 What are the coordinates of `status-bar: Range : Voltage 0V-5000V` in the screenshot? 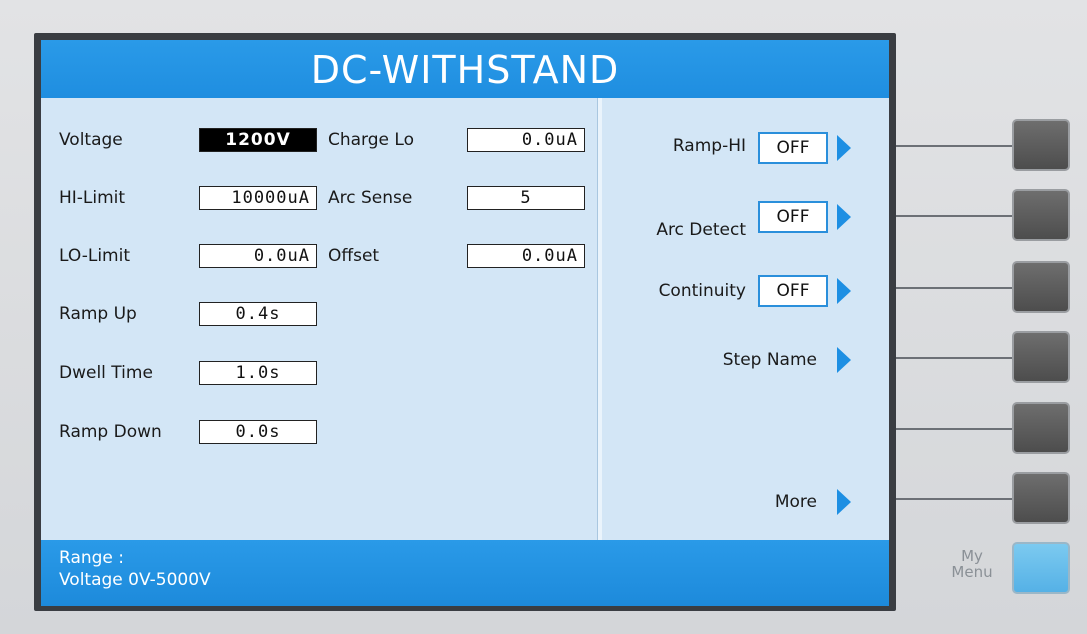 It's located at (465, 573).